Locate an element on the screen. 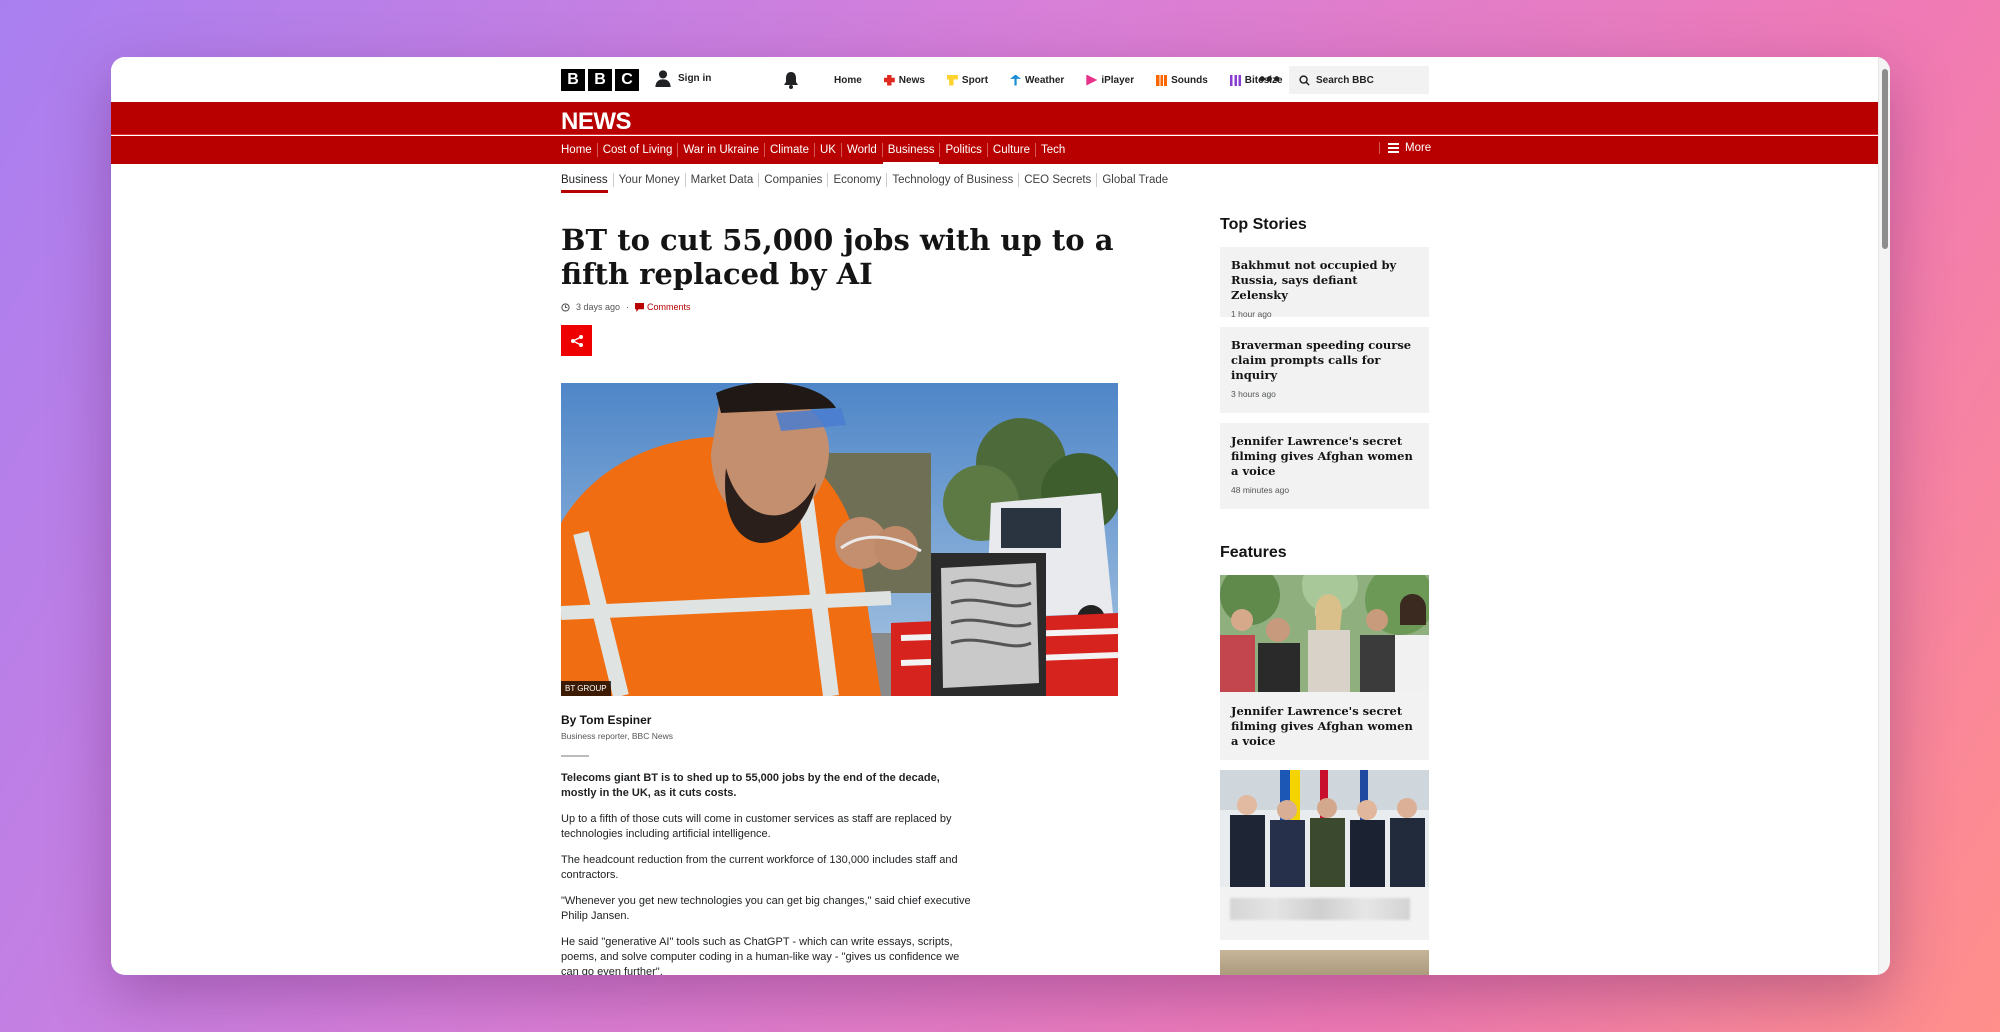 This screenshot has height=1032, width=2000. nav-war-in-ukraine: War in Ukraine is located at coordinates (721, 150).